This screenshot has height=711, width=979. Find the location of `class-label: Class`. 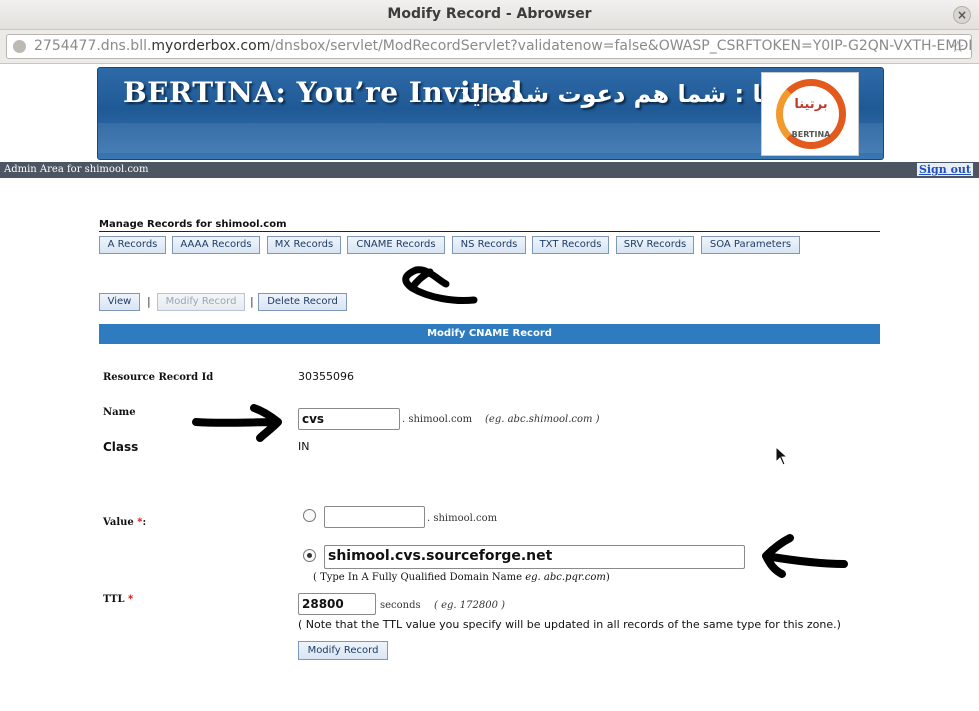

class-label: Class is located at coordinates (121, 447).